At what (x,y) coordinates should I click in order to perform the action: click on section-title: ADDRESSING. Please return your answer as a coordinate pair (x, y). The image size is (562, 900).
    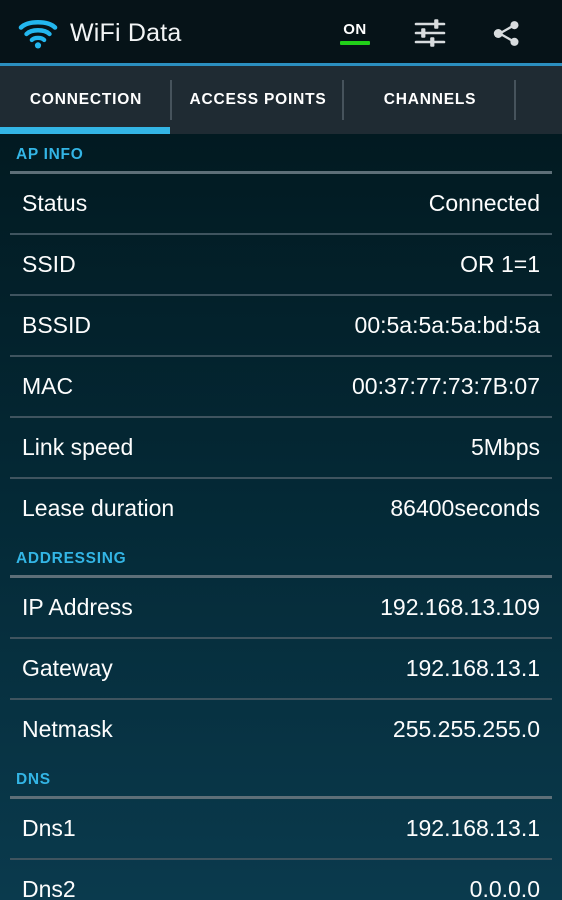
    Looking at the image, I should click on (71, 558).